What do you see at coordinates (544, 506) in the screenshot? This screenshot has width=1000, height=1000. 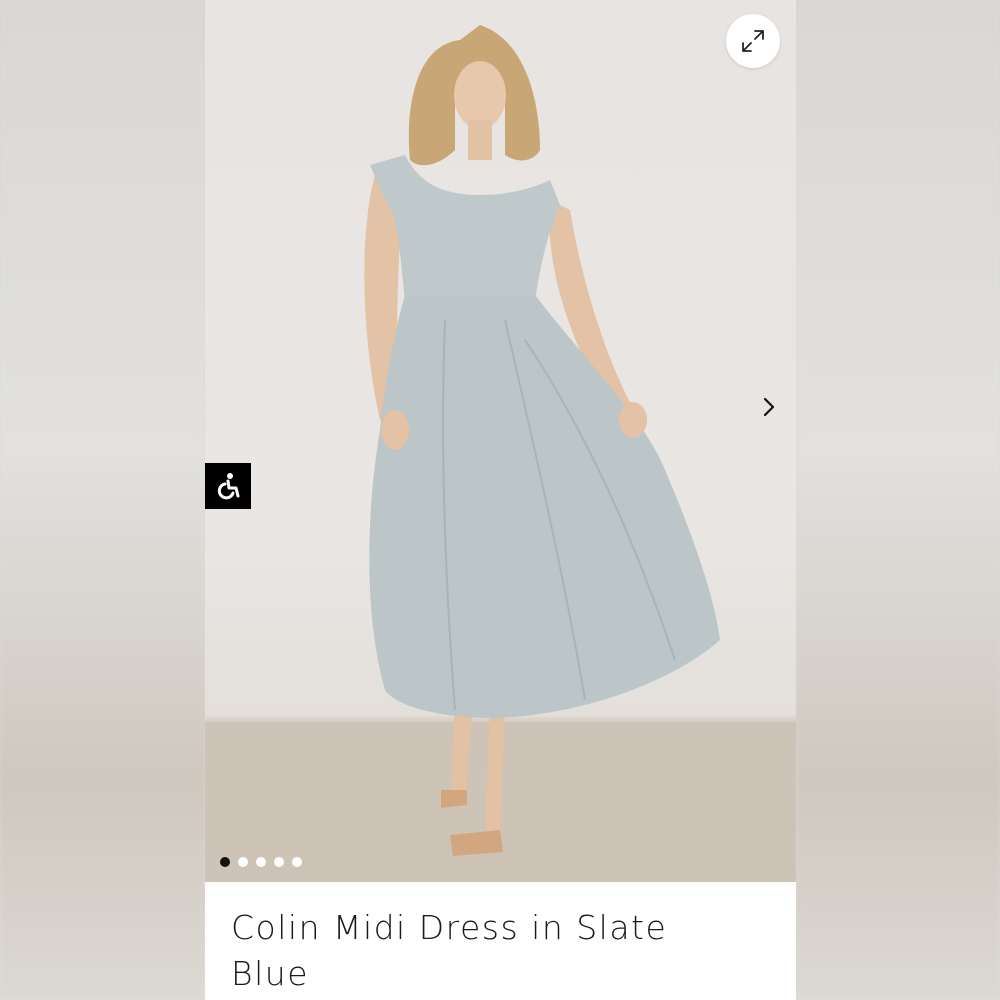 I see `dress-skirt` at bounding box center [544, 506].